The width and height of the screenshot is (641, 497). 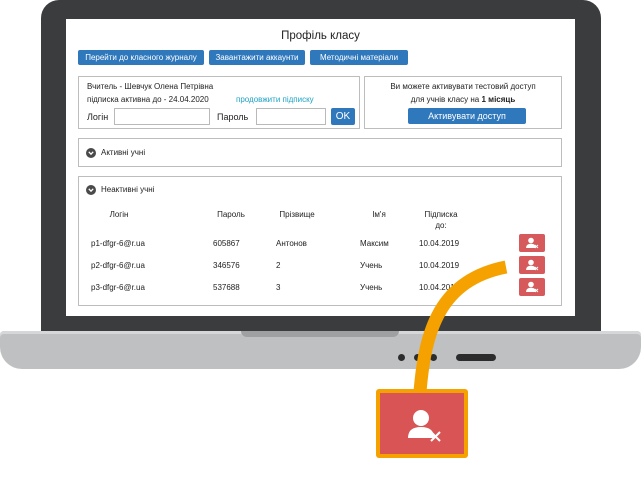 I want to click on callout-frame, so click(x=422, y=423).